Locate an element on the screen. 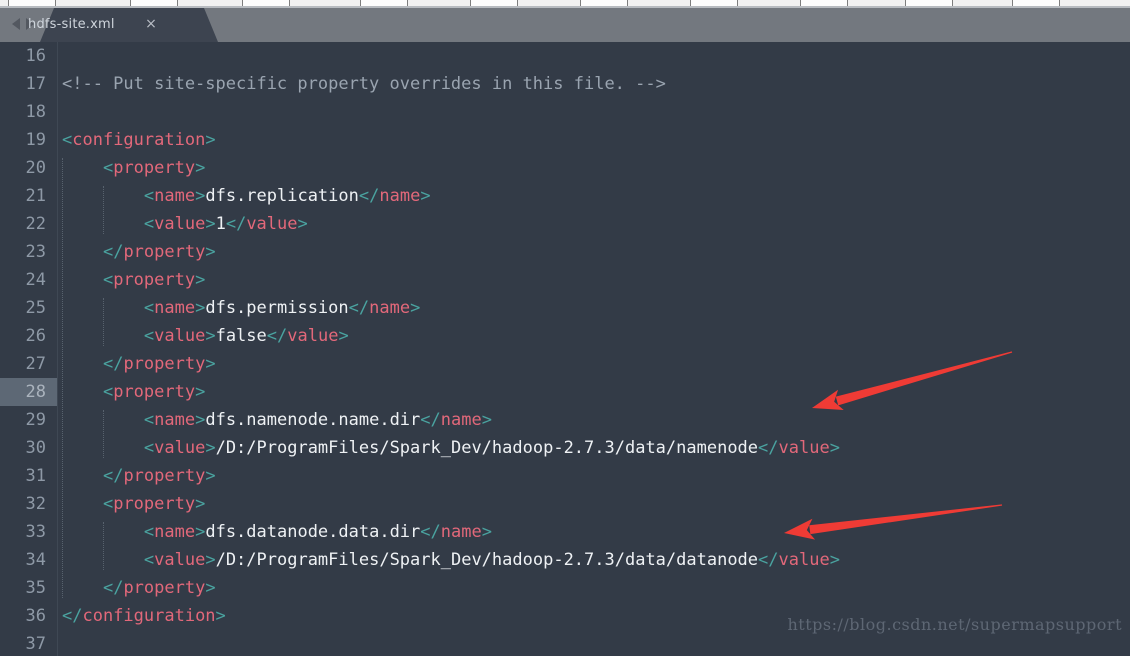 Image resolution: width=1130 pixels, height=656 pixels. code-line: 35 </property> is located at coordinates (565, 588).